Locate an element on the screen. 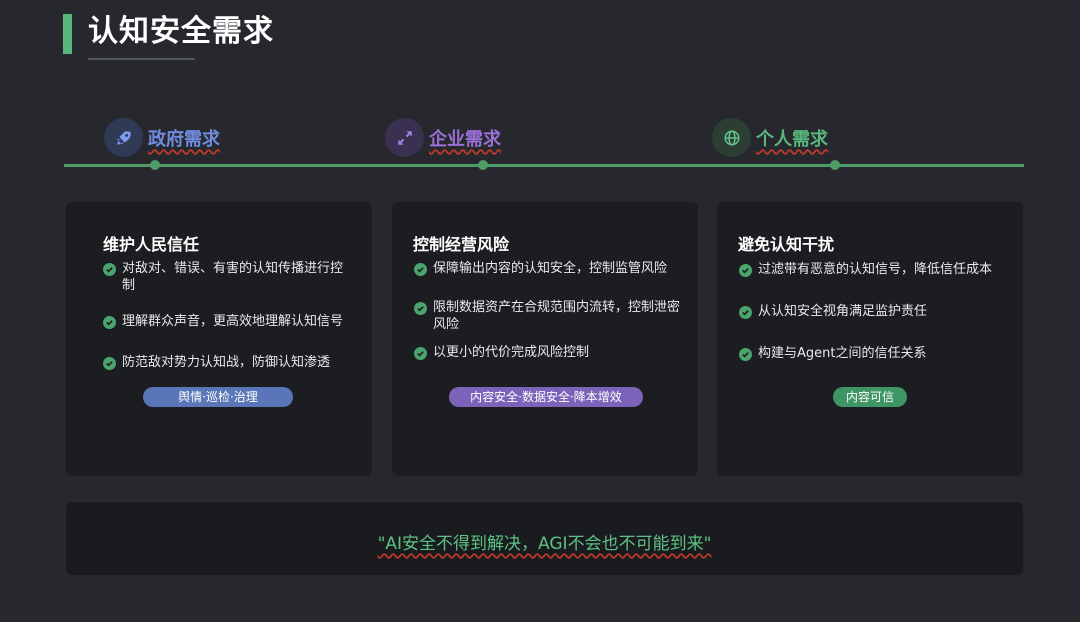 The image size is (1080, 622). list-item: 对敌对、错误、有害的认知传播进行控制 is located at coordinates (225, 277).